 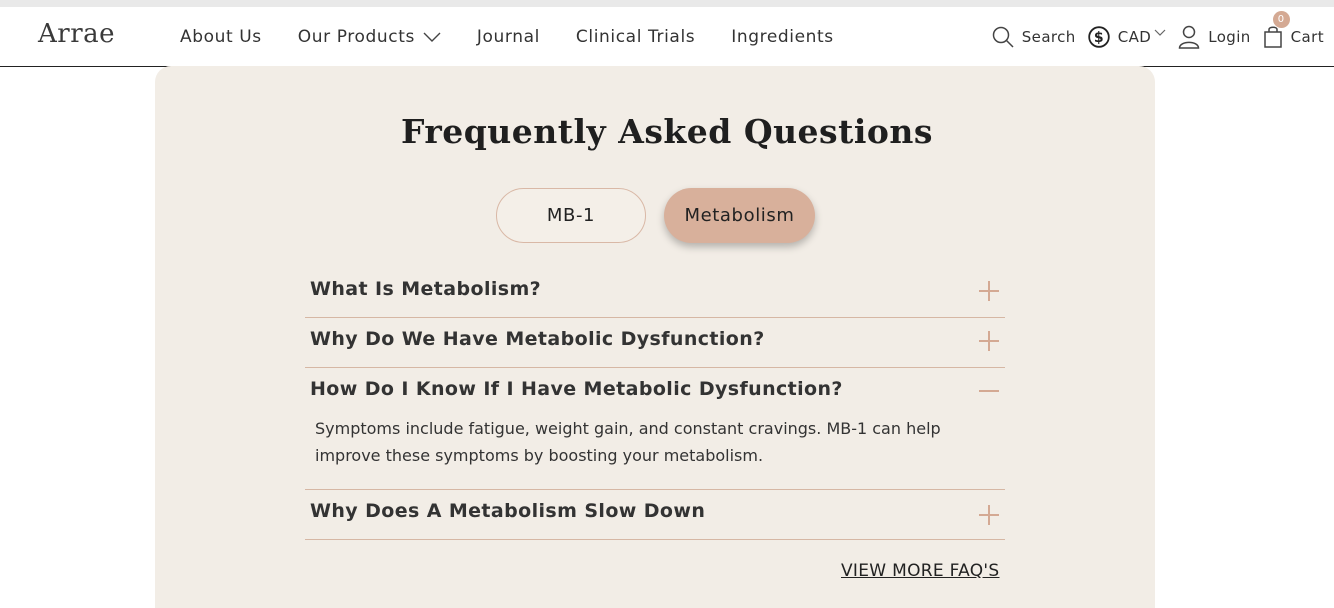 I want to click on faq-item: What Is Metabolism?, so click(x=655, y=293).